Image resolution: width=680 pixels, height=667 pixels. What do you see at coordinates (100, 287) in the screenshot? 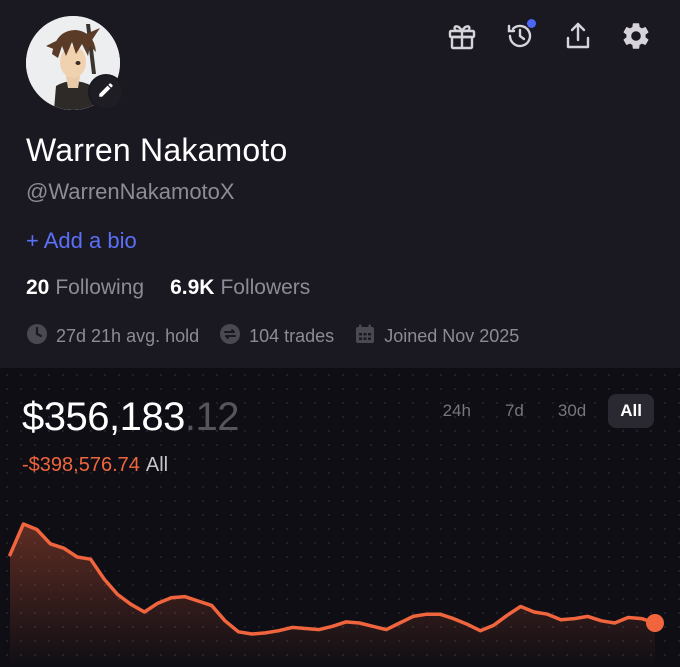
I see `following-label: Following` at bounding box center [100, 287].